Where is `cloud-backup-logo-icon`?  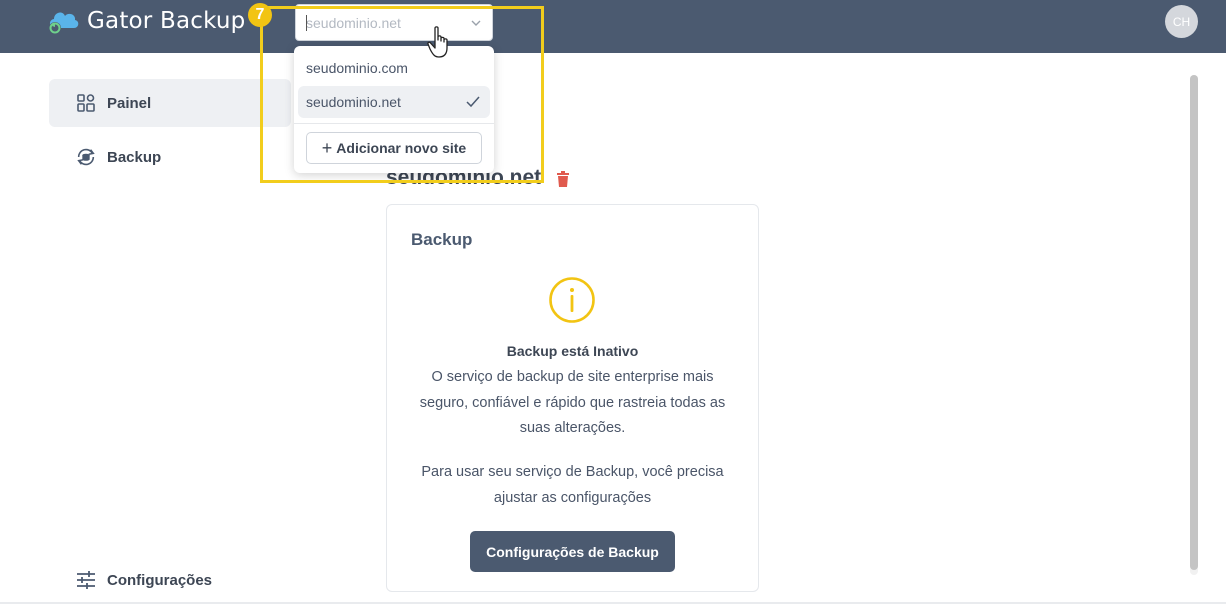
cloud-backup-logo-icon is located at coordinates (63, 21).